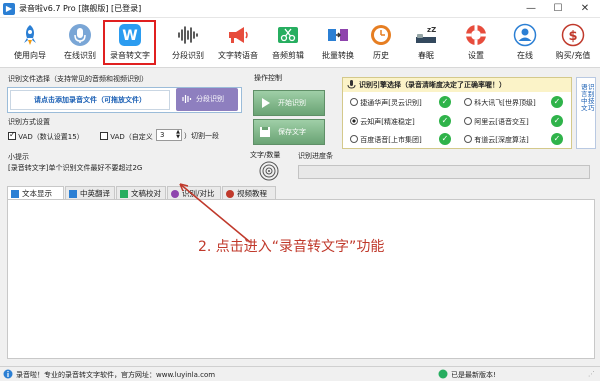 This screenshot has height=381, width=600. What do you see at coordinates (315, 156) in the screenshot?
I see `progress-label: 识别进度条` at bounding box center [315, 156].